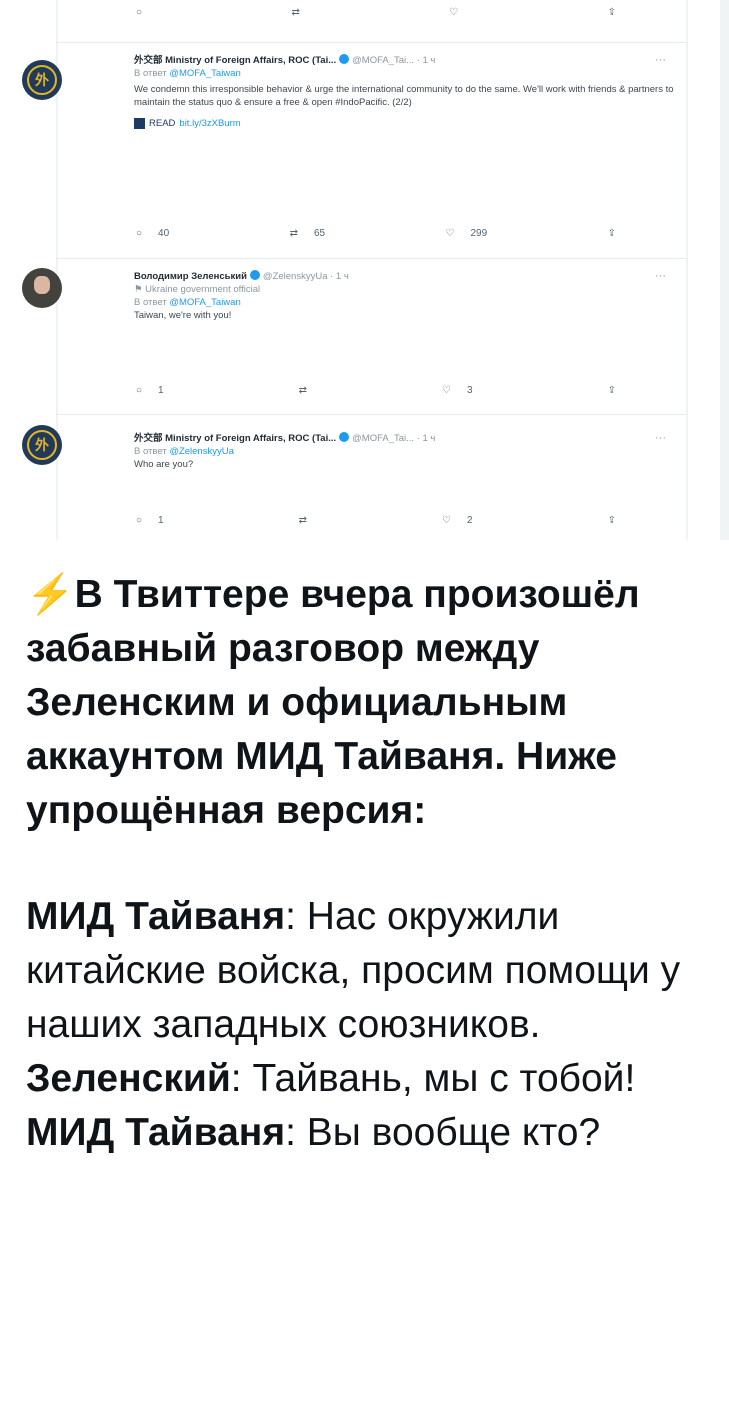  What do you see at coordinates (433, 1078) in the screenshot?
I see `line-text: : Тайвань, мы с тобой!` at bounding box center [433, 1078].